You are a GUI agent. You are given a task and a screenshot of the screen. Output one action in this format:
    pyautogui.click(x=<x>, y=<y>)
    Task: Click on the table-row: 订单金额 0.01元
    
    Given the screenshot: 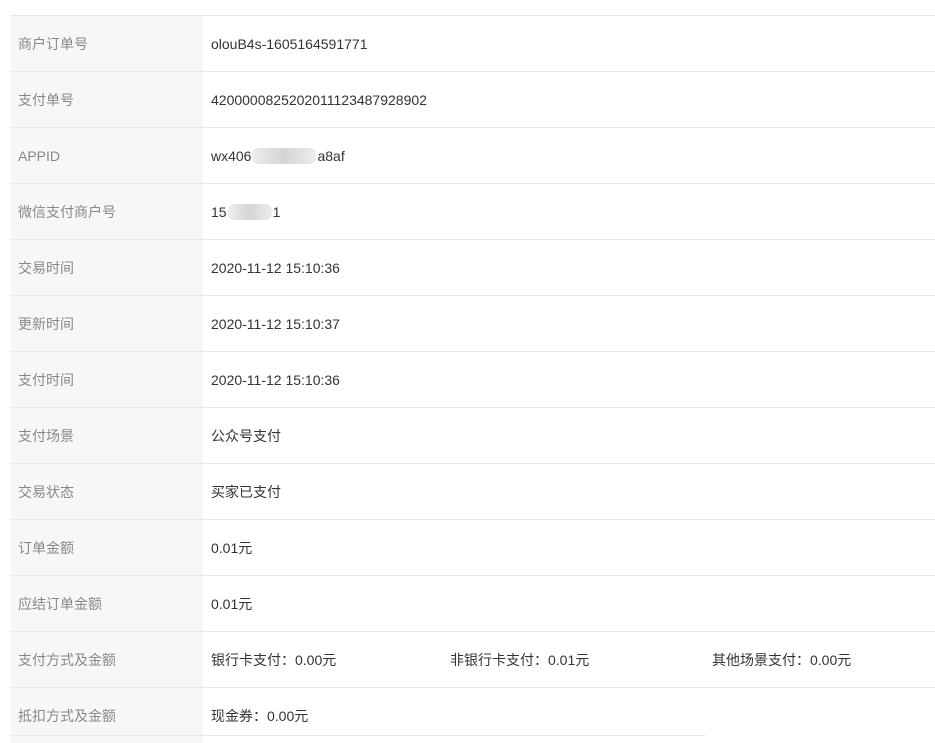 What is the action you would take?
    pyautogui.click(x=472, y=548)
    